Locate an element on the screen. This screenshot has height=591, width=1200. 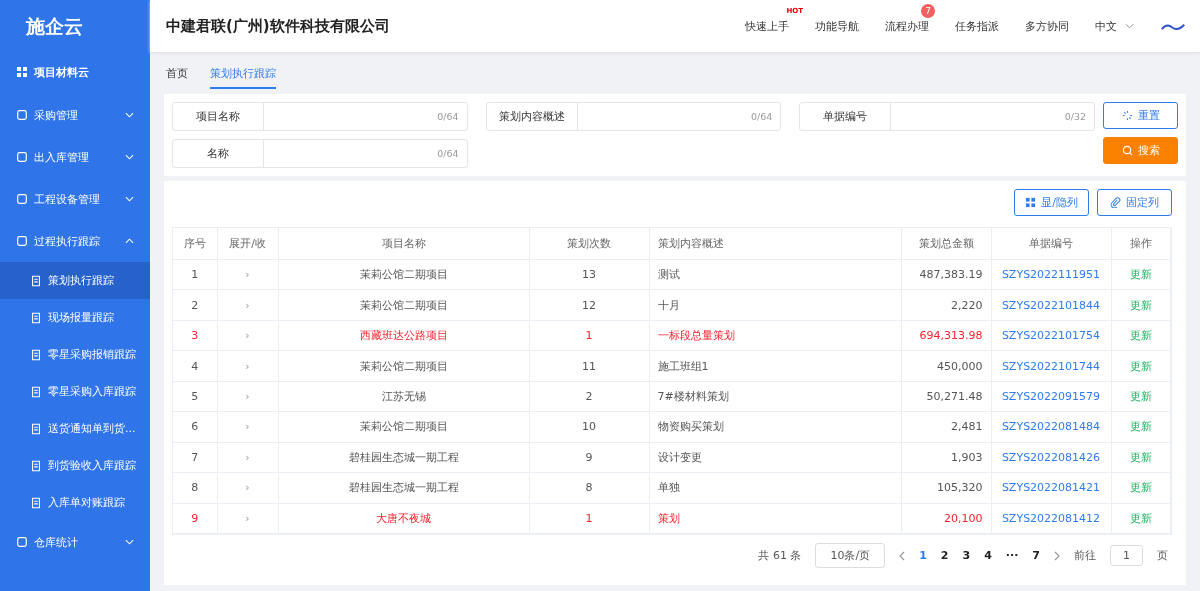
paperclip-icon is located at coordinates (1115, 202).